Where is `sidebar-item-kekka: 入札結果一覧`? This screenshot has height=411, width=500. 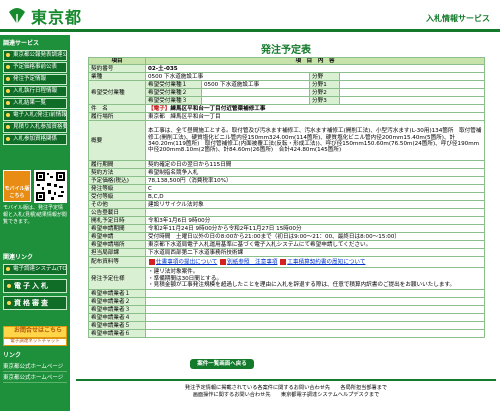
sidebar-item-kekka: 入札結果一覧 is located at coordinates (35, 103).